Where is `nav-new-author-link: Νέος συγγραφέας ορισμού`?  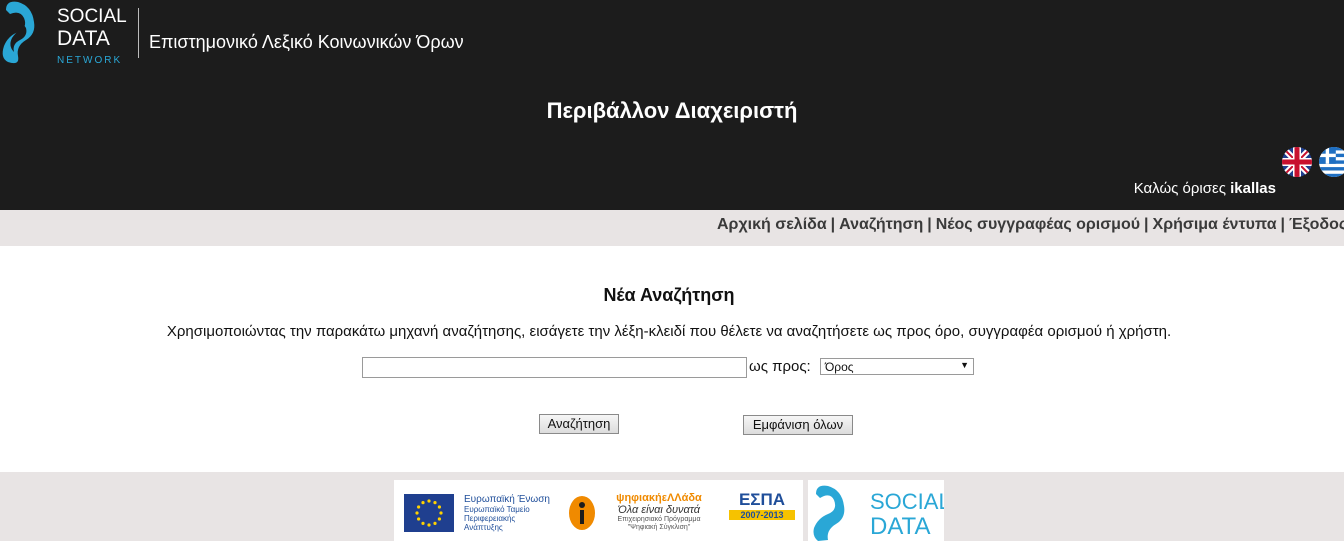
nav-new-author-link: Νέος συγγραφέας ορισμού is located at coordinates (1038, 224).